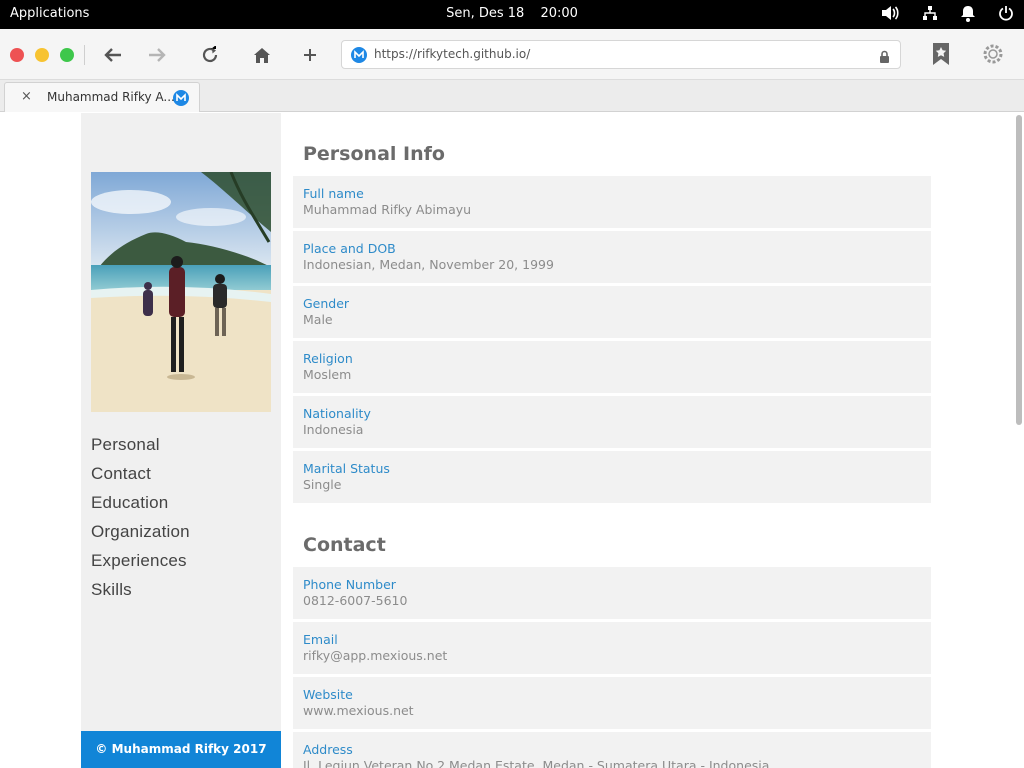  I want to click on row-label: Gender, so click(326, 303).